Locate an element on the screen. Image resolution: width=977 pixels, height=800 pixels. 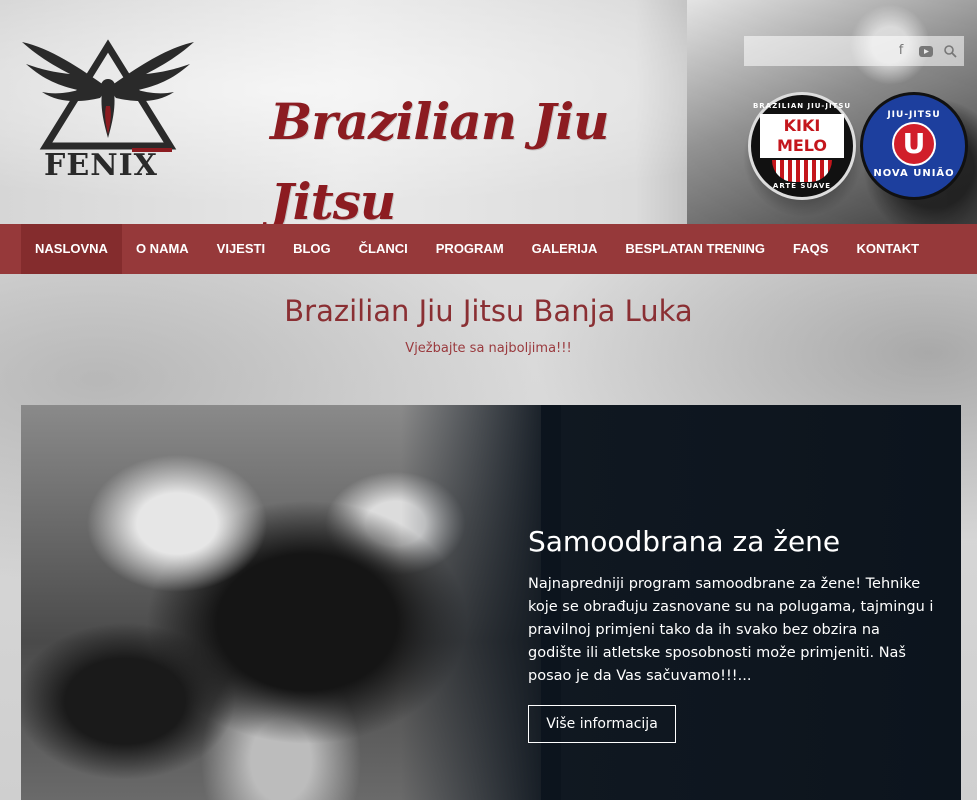
nova-uniao-badge: JIU-JITSU U NOVA UNIÃO is located at coordinates (914, 146).